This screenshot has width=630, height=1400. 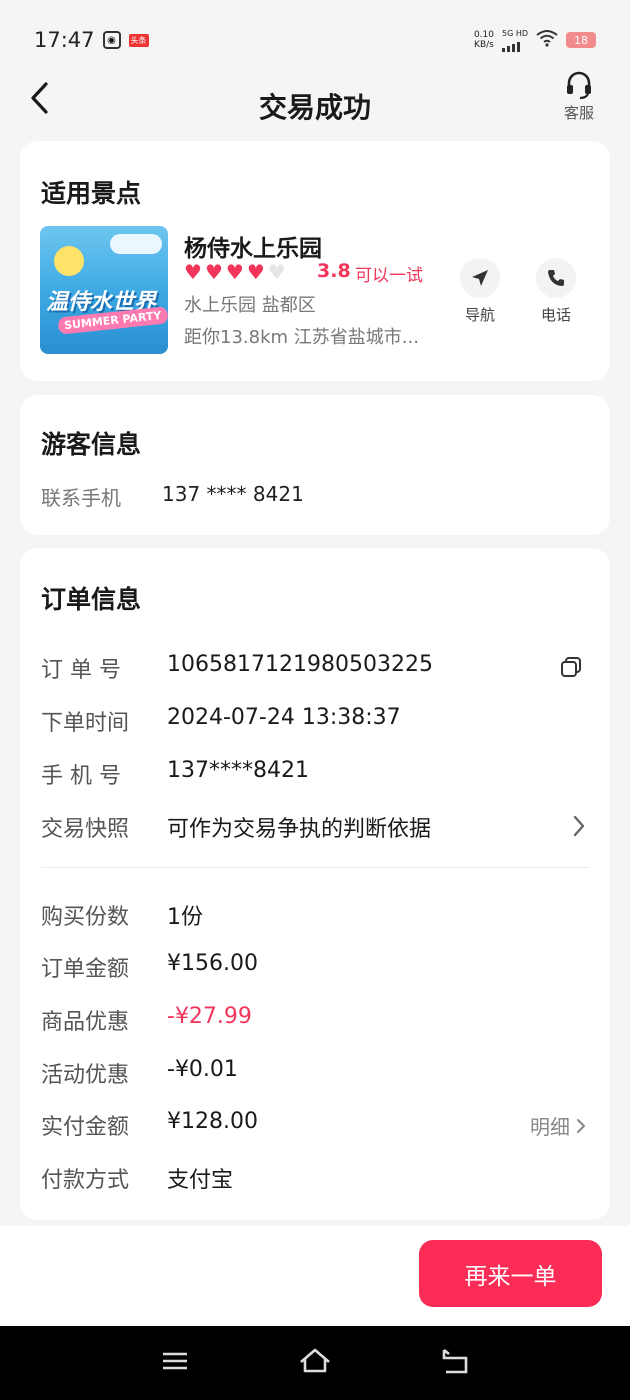 I want to click on pay-method-label: 付款方式, so click(x=85, y=1180).